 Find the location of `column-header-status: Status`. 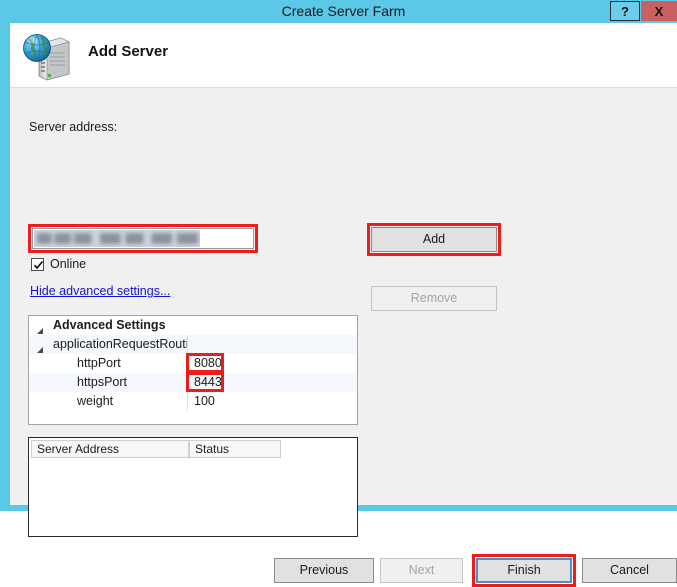

column-header-status: Status is located at coordinates (235, 449).